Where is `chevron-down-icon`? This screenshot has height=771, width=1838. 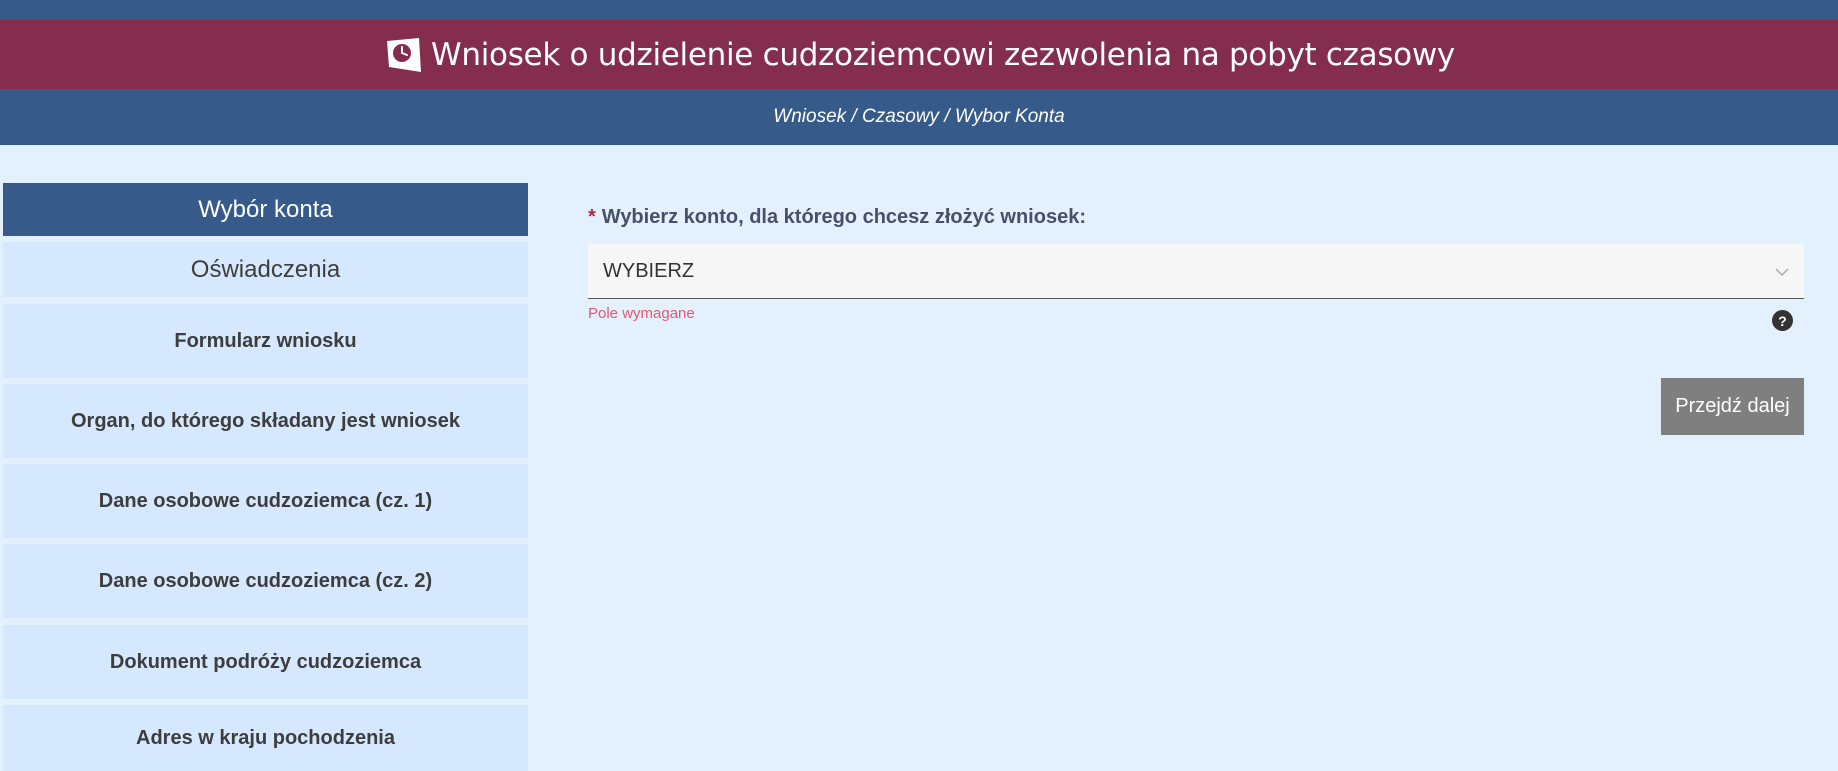
chevron-down-icon is located at coordinates (1782, 272).